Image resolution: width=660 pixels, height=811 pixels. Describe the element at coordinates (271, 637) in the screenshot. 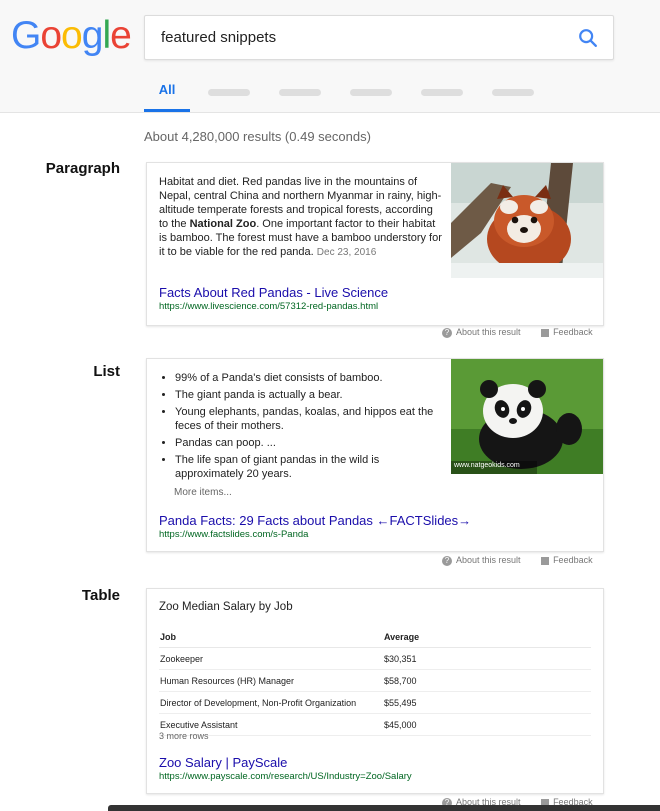

I see `table-header-cell: Job` at that location.